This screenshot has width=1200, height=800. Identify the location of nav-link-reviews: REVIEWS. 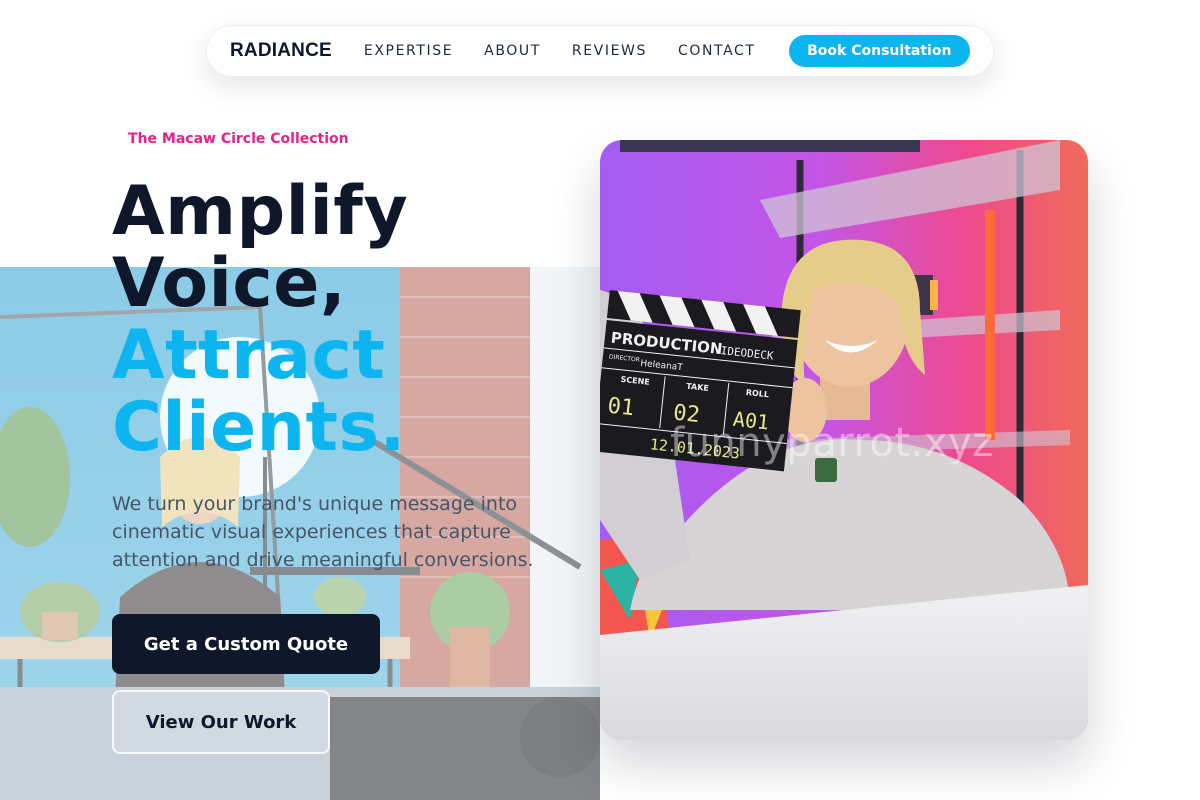
(609, 51).